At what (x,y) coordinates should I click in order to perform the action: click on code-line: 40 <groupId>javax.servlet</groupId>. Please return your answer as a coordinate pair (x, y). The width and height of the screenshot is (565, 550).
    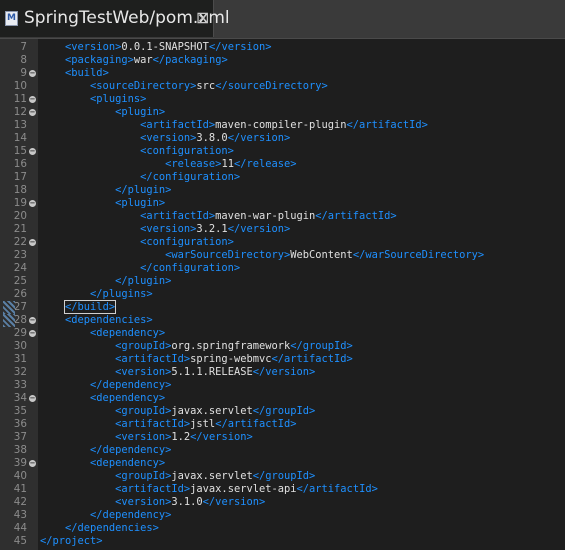
    Looking at the image, I should click on (282, 476).